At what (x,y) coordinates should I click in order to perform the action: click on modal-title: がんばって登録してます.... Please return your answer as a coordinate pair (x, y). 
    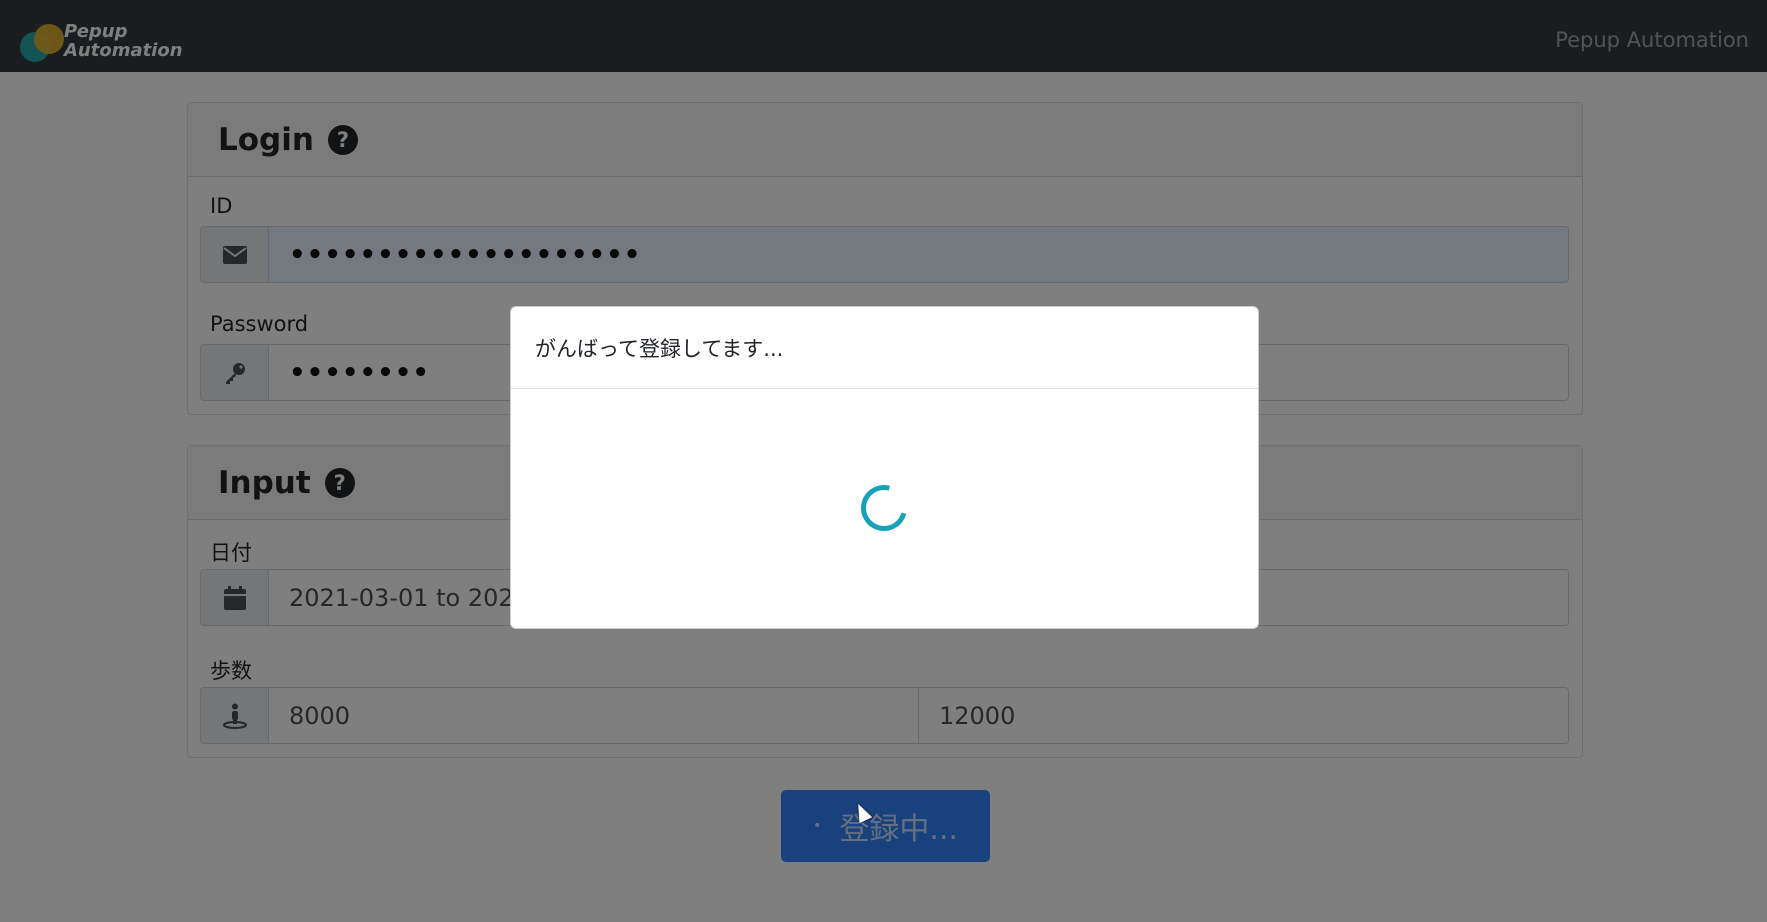
    Looking at the image, I should click on (659, 348).